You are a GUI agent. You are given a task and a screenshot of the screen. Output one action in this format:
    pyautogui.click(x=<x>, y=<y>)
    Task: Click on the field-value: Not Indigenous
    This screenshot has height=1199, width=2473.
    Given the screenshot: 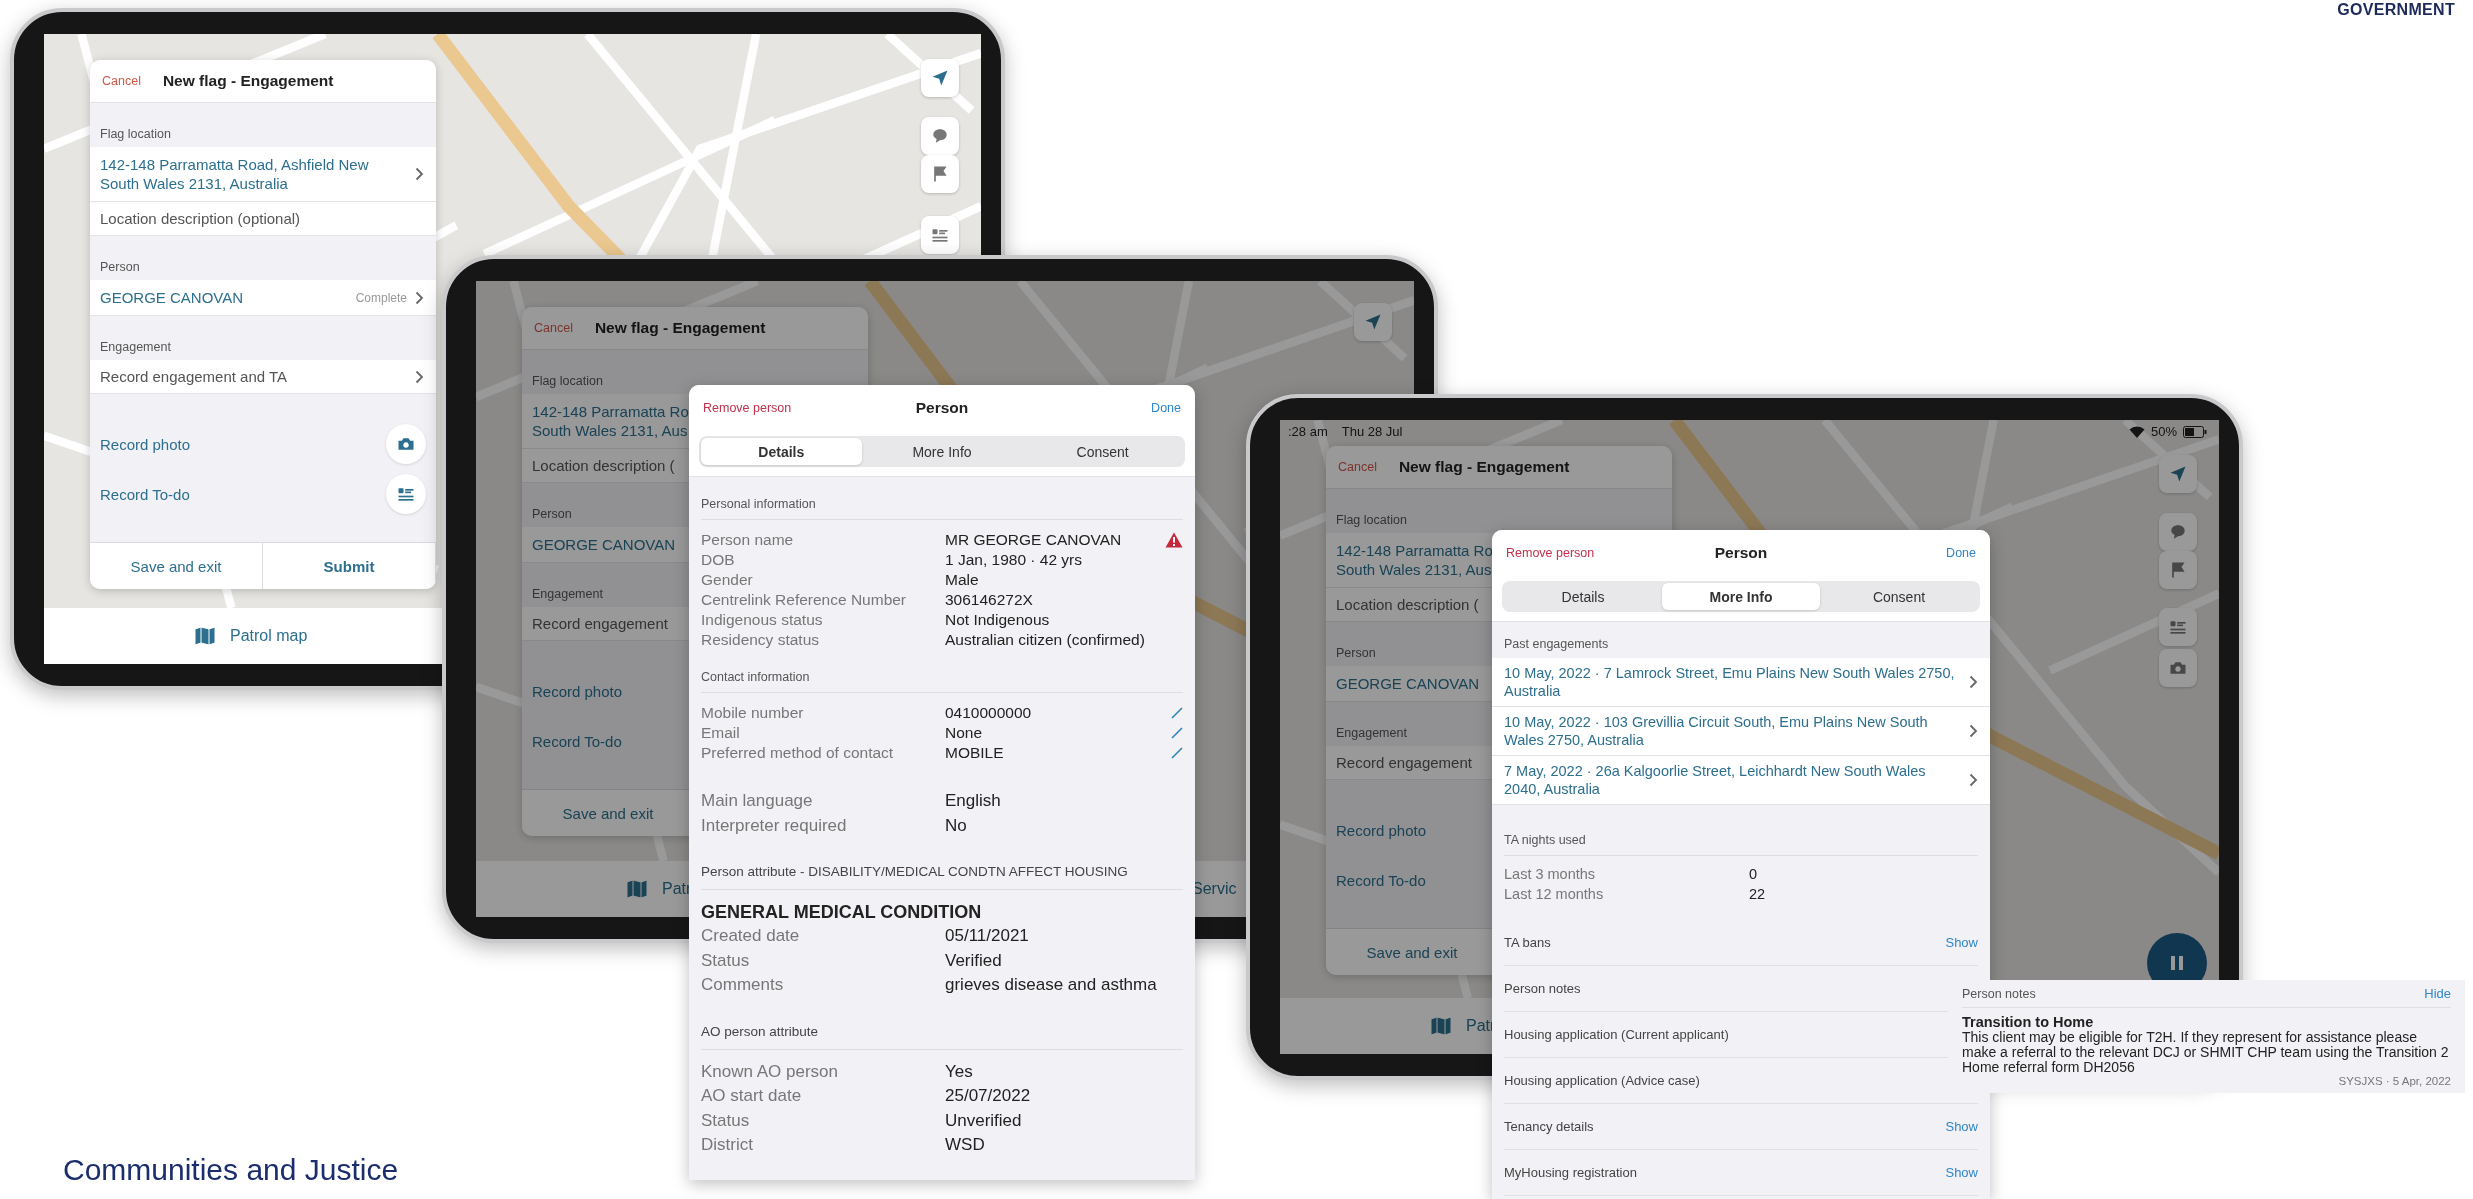 What is the action you would take?
    pyautogui.click(x=998, y=620)
    